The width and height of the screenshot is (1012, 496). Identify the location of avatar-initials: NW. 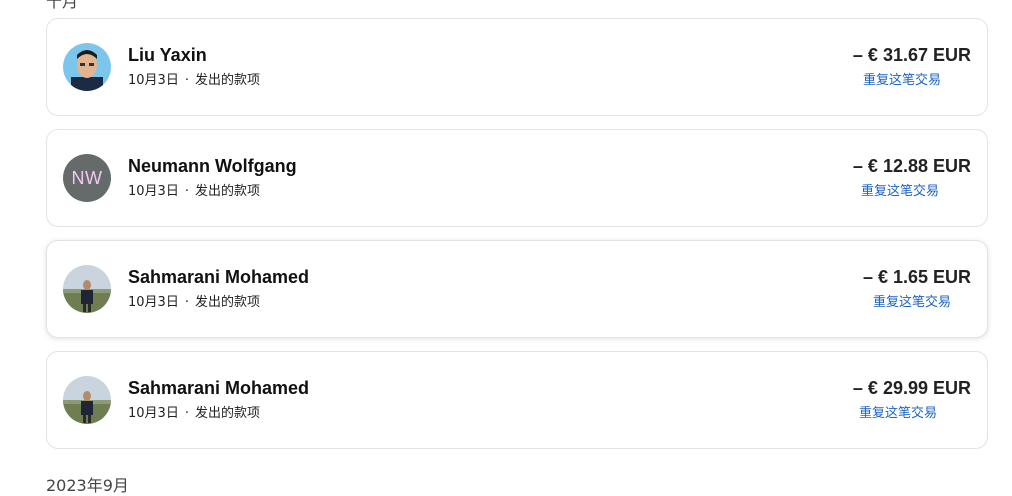
(87, 178).